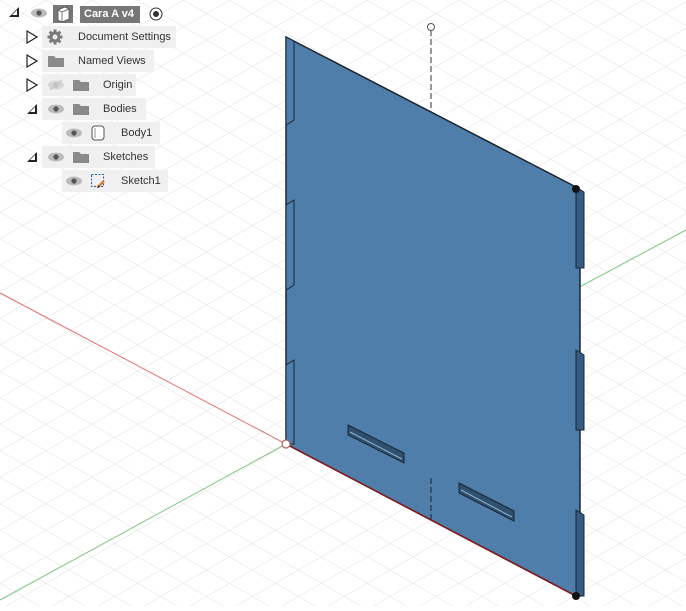  What do you see at coordinates (126, 157) in the screenshot?
I see `browser-item-label: Sketches` at bounding box center [126, 157].